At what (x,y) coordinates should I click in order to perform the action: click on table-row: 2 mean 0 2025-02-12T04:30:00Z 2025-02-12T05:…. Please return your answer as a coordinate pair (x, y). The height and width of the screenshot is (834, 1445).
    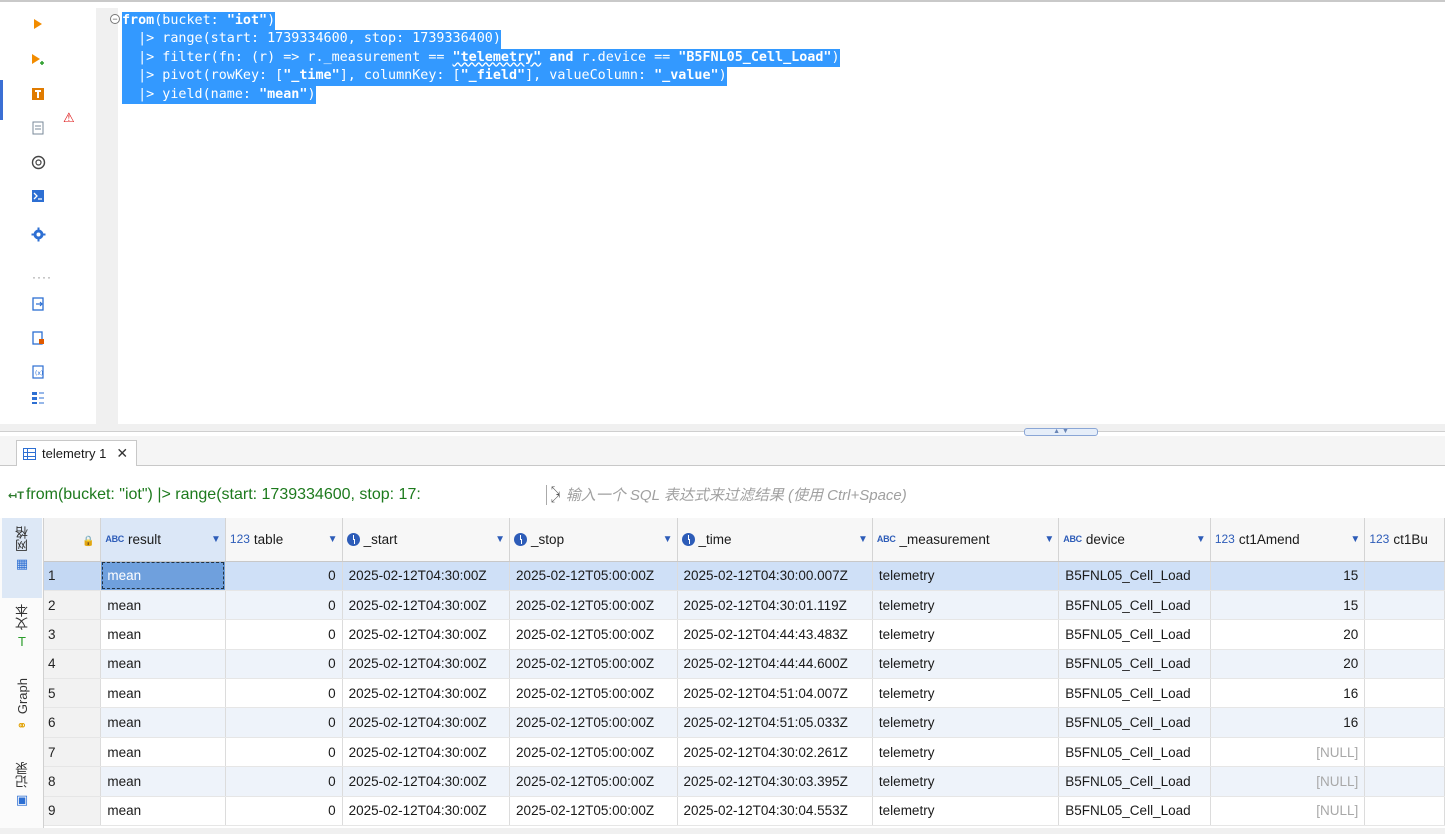
    Looking at the image, I should click on (744, 605).